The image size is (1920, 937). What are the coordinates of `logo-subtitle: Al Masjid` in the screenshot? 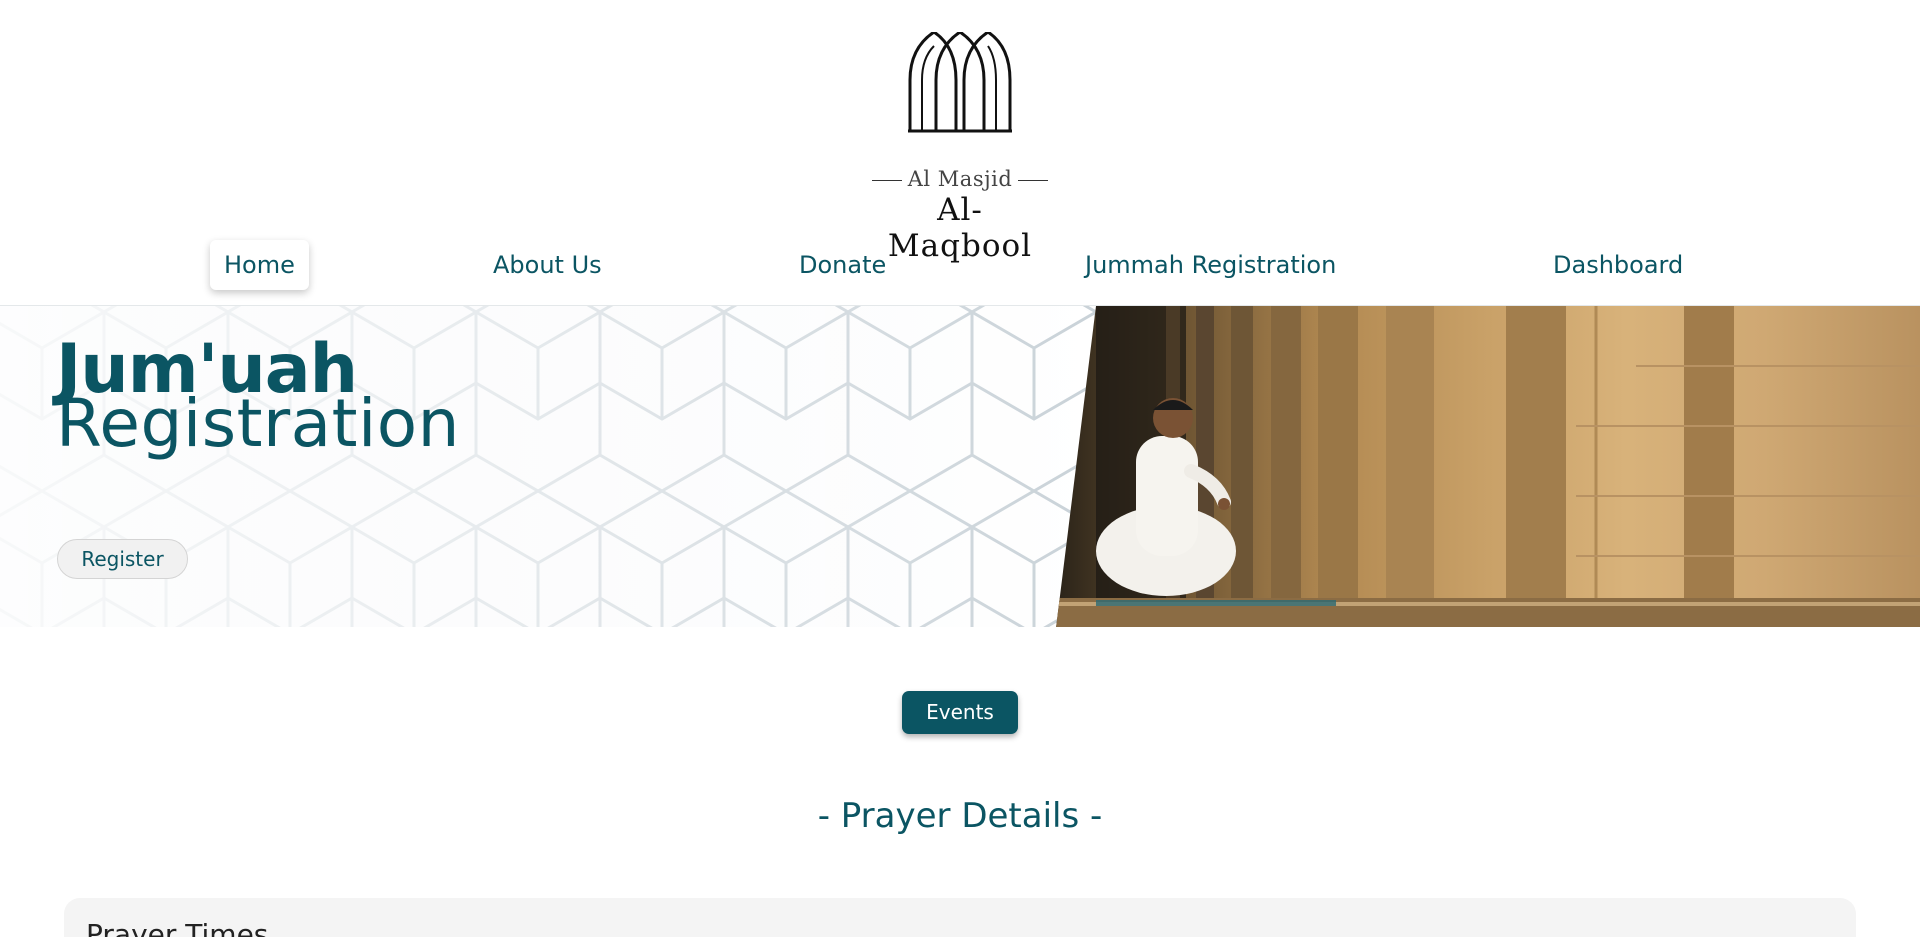 It's located at (960, 179).